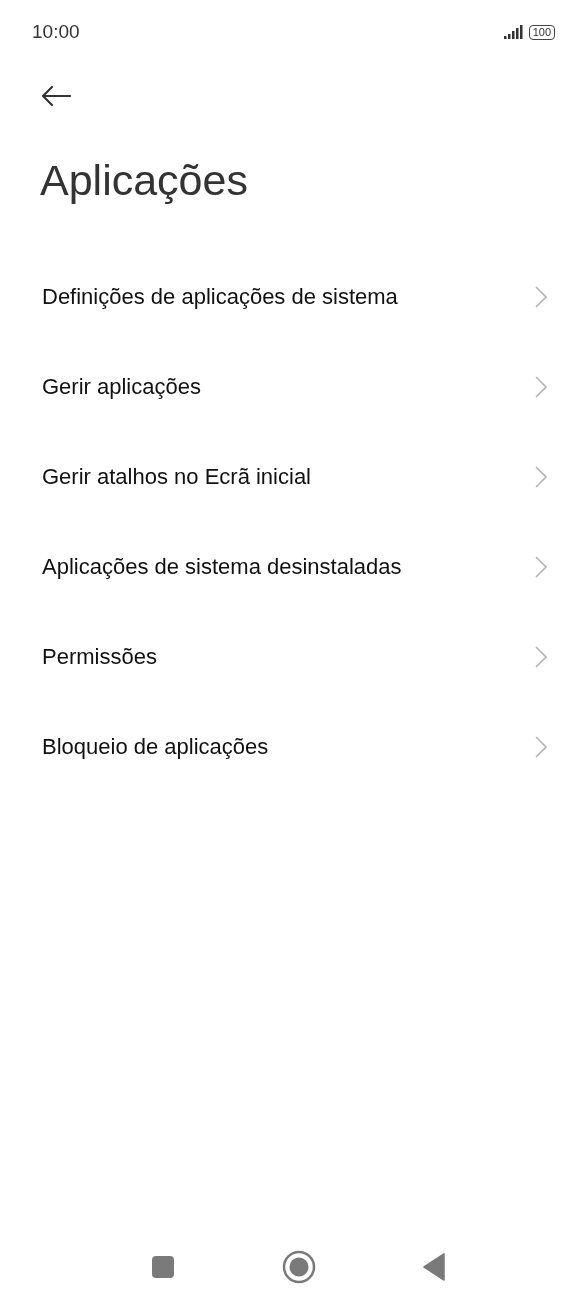  What do you see at coordinates (56, 32) in the screenshot?
I see `status-time: 10:00` at bounding box center [56, 32].